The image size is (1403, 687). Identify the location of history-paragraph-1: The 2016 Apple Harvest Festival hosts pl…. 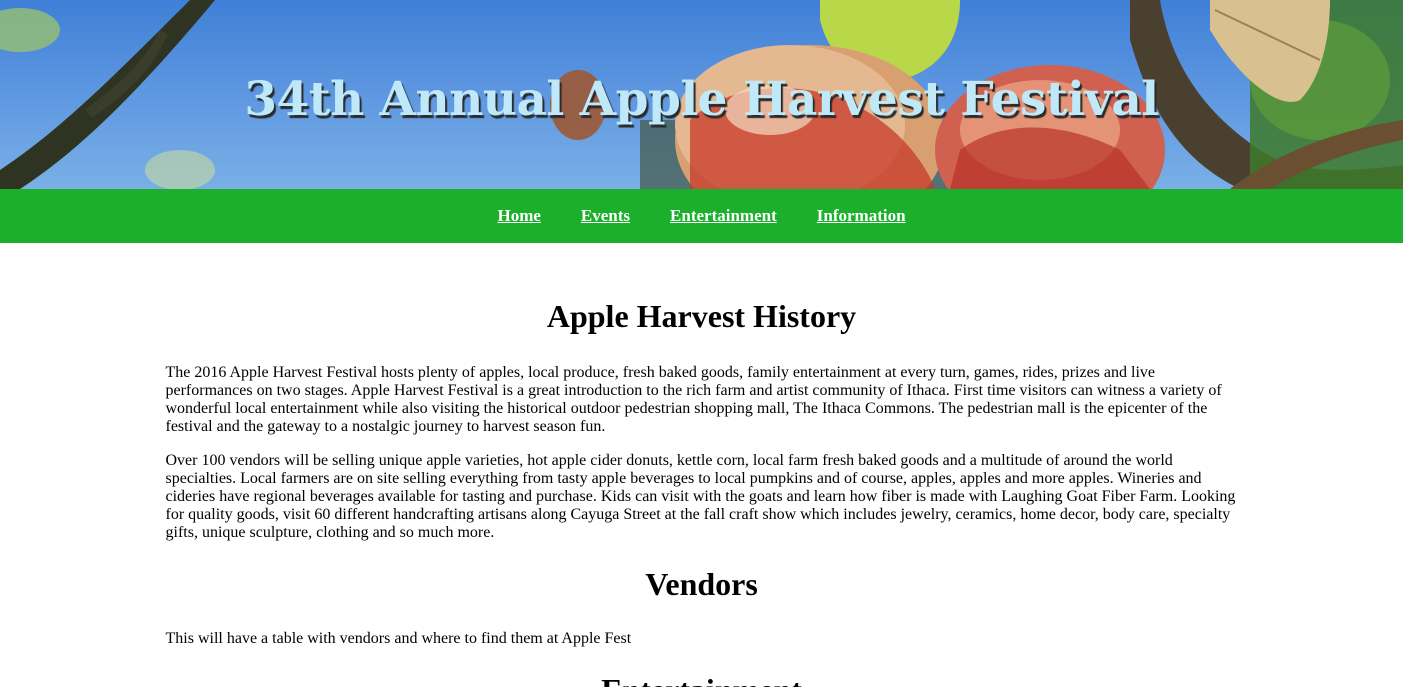
(693, 399).